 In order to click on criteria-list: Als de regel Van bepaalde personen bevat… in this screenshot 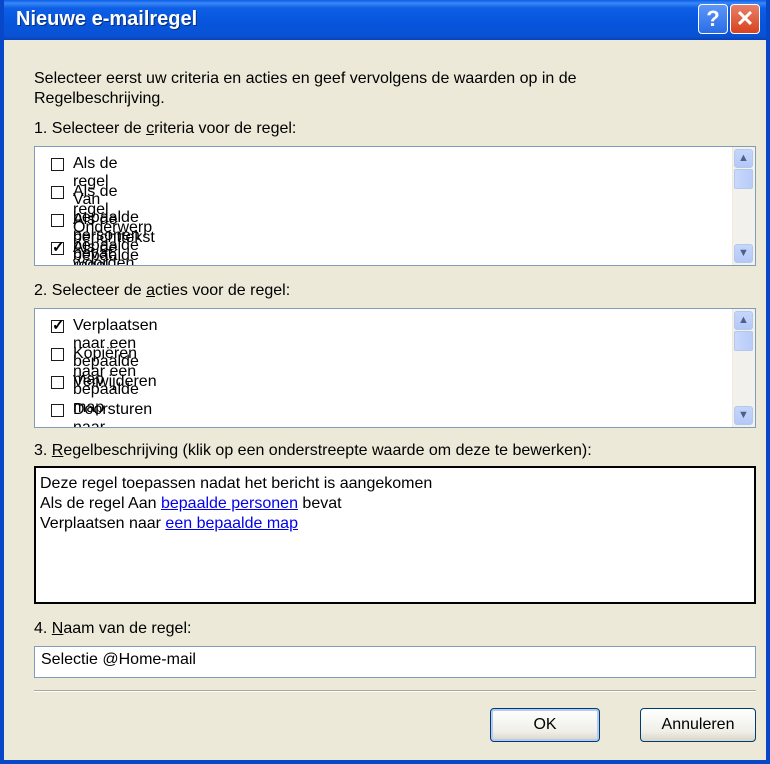, I will do `click(395, 206)`.